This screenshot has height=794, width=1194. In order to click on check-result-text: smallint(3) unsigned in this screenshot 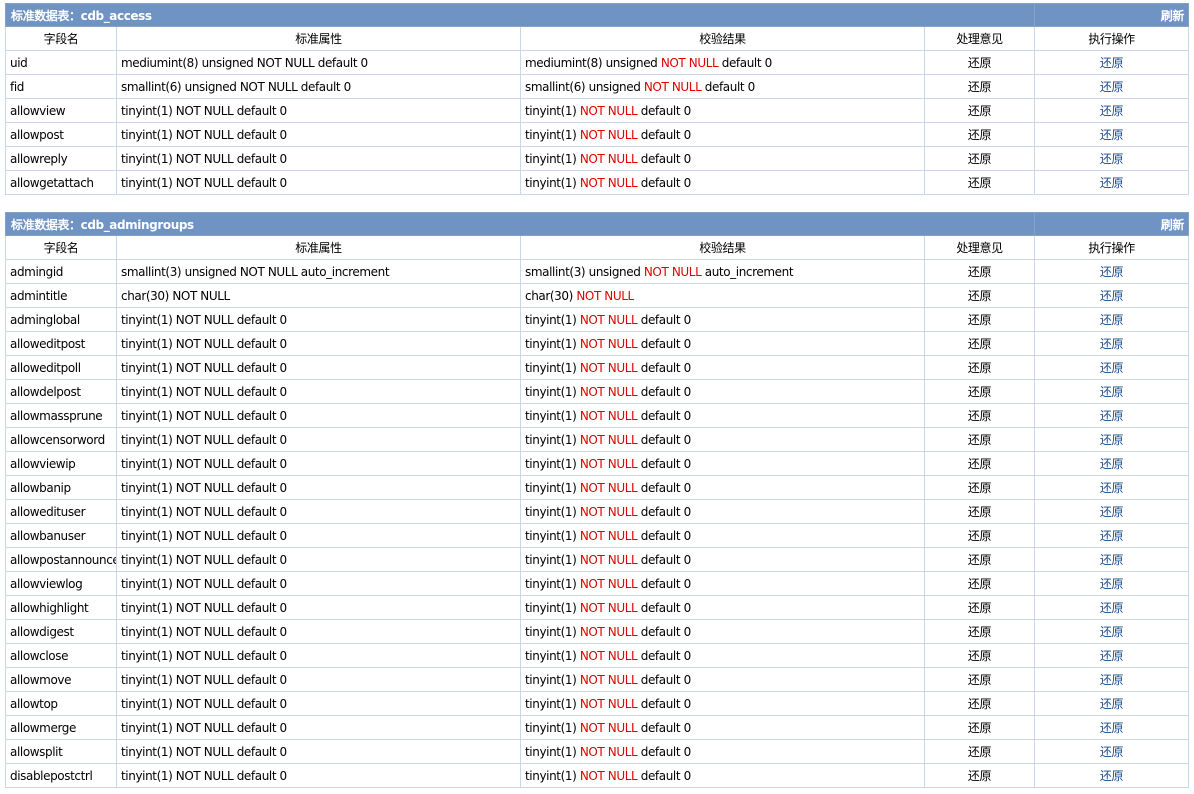, I will do `click(584, 271)`.